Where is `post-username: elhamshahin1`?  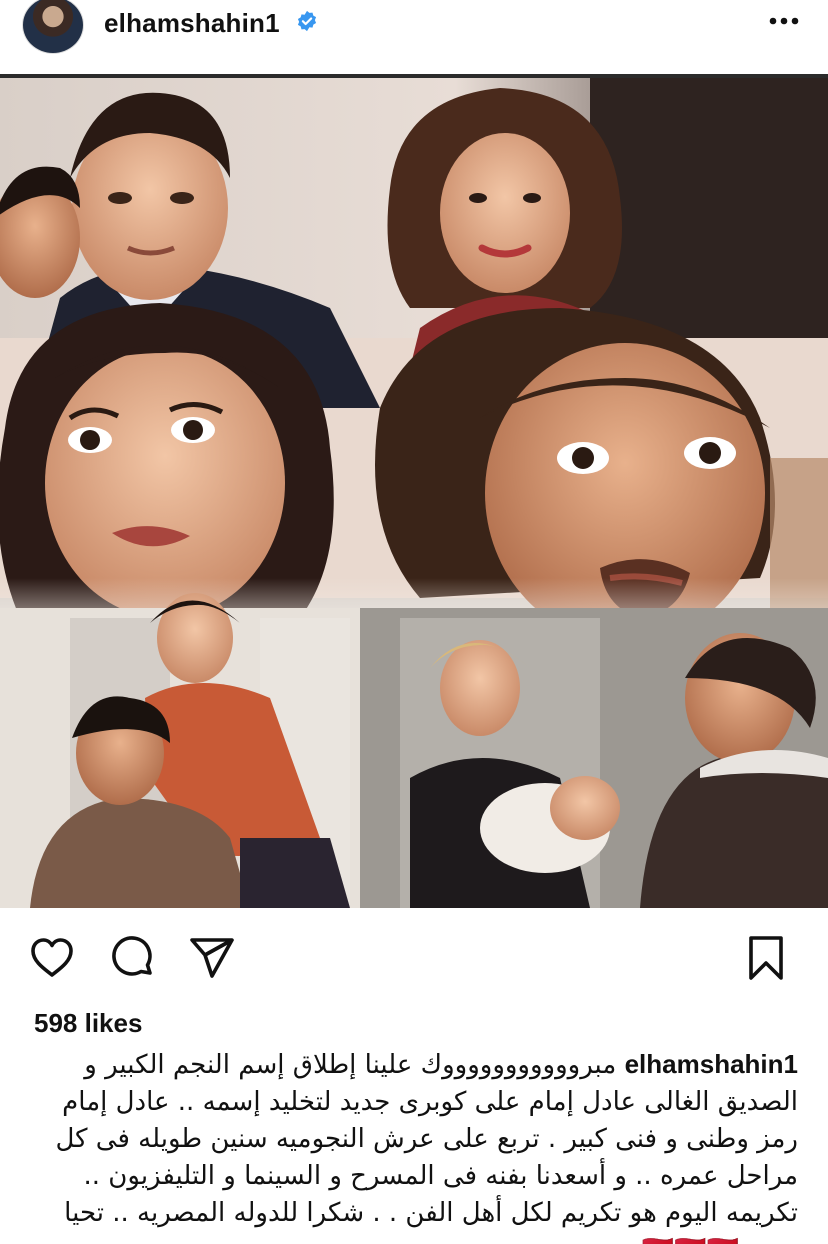
post-username: elhamshahin1 is located at coordinates (192, 23).